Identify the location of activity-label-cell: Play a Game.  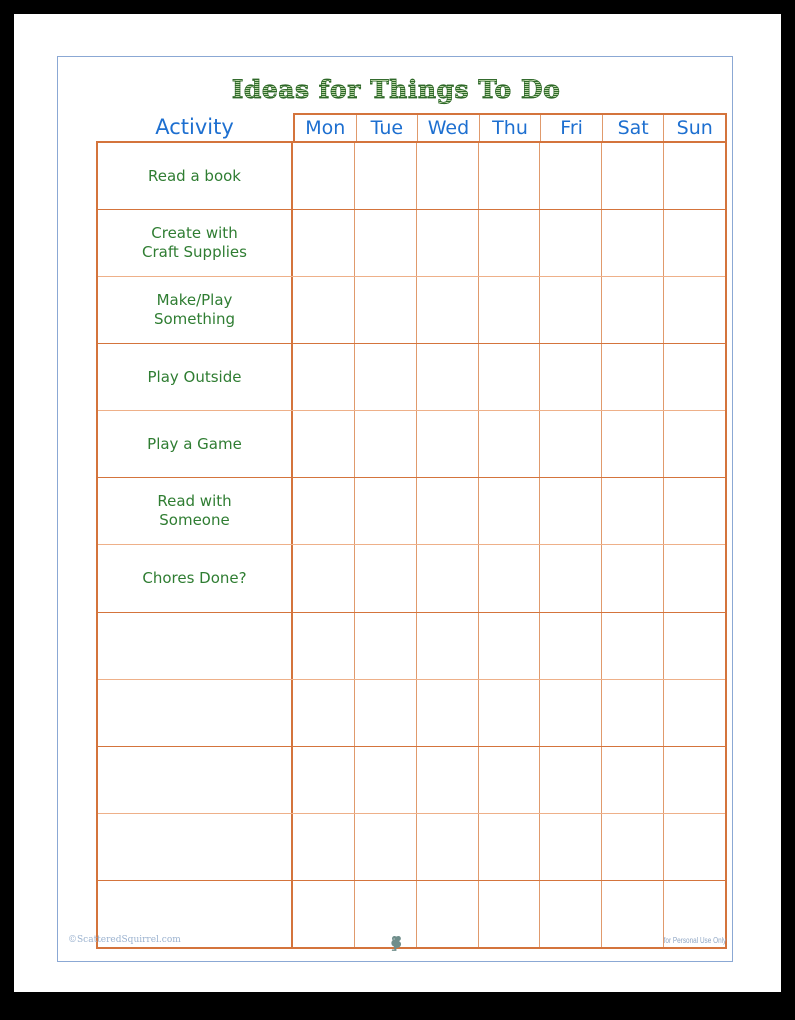
(195, 444).